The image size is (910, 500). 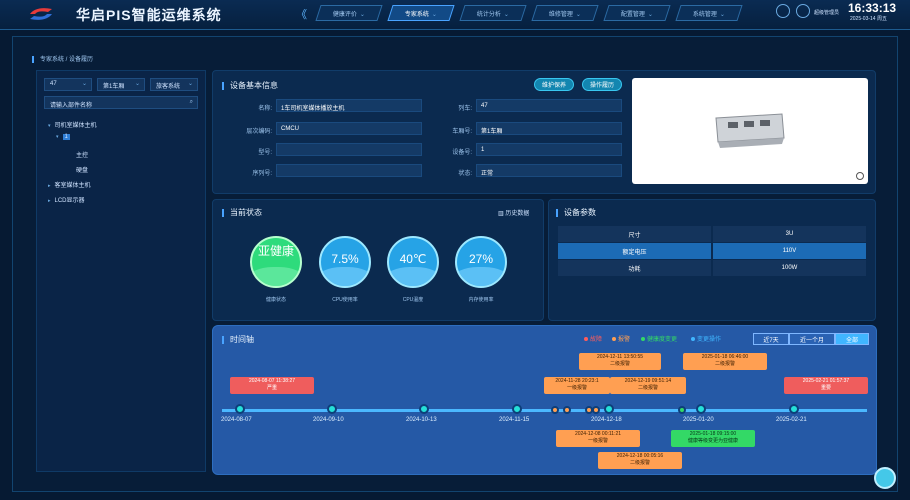 What do you see at coordinates (238, 339) in the screenshot?
I see `timeline-title: 时间轴` at bounding box center [238, 339].